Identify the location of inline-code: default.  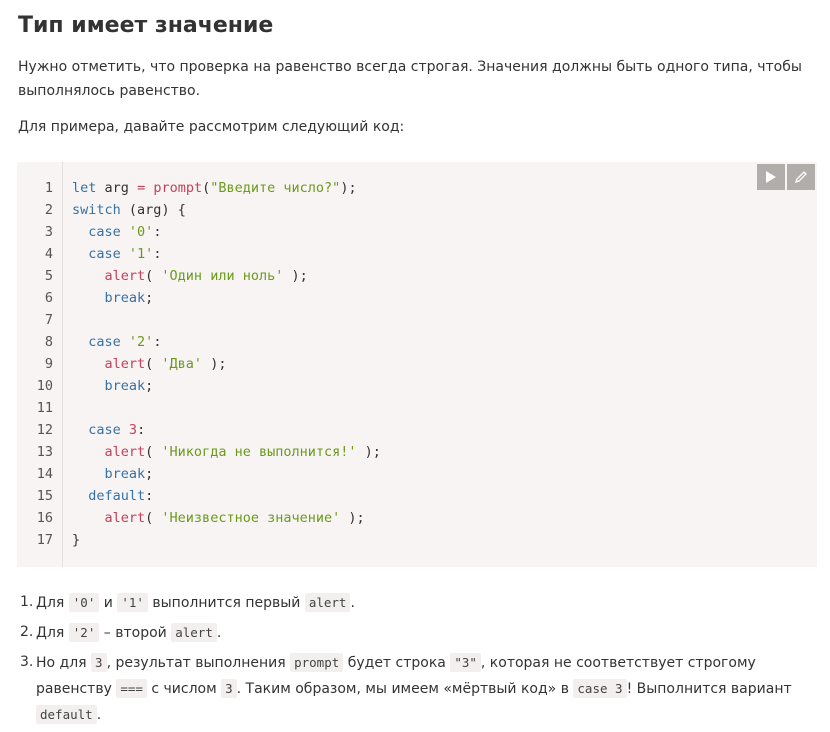
(66, 714).